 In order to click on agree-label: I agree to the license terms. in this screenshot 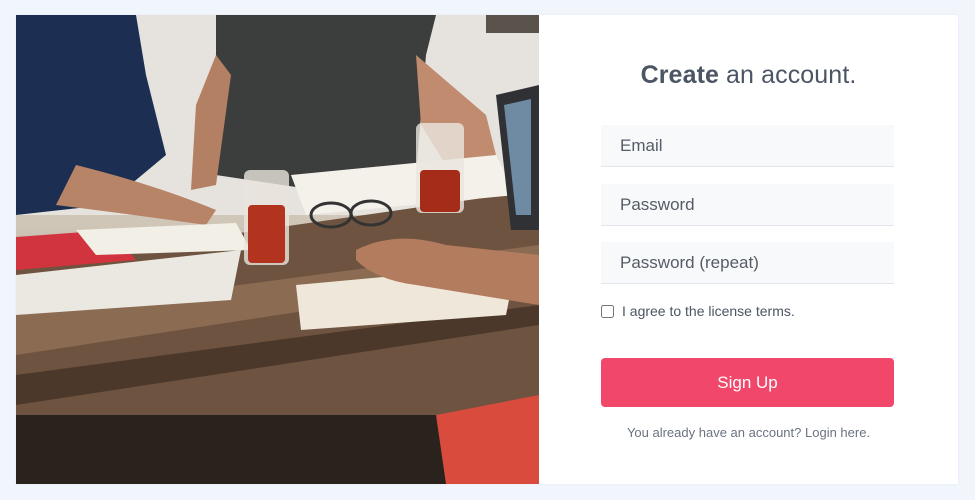, I will do `click(708, 311)`.